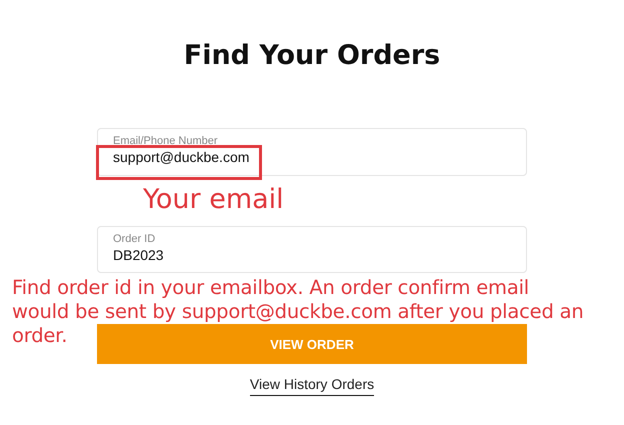  Describe the element at coordinates (271, 288) in the screenshot. I see `annotation-line: Find order id in your emailbox. An order confirm email` at that location.